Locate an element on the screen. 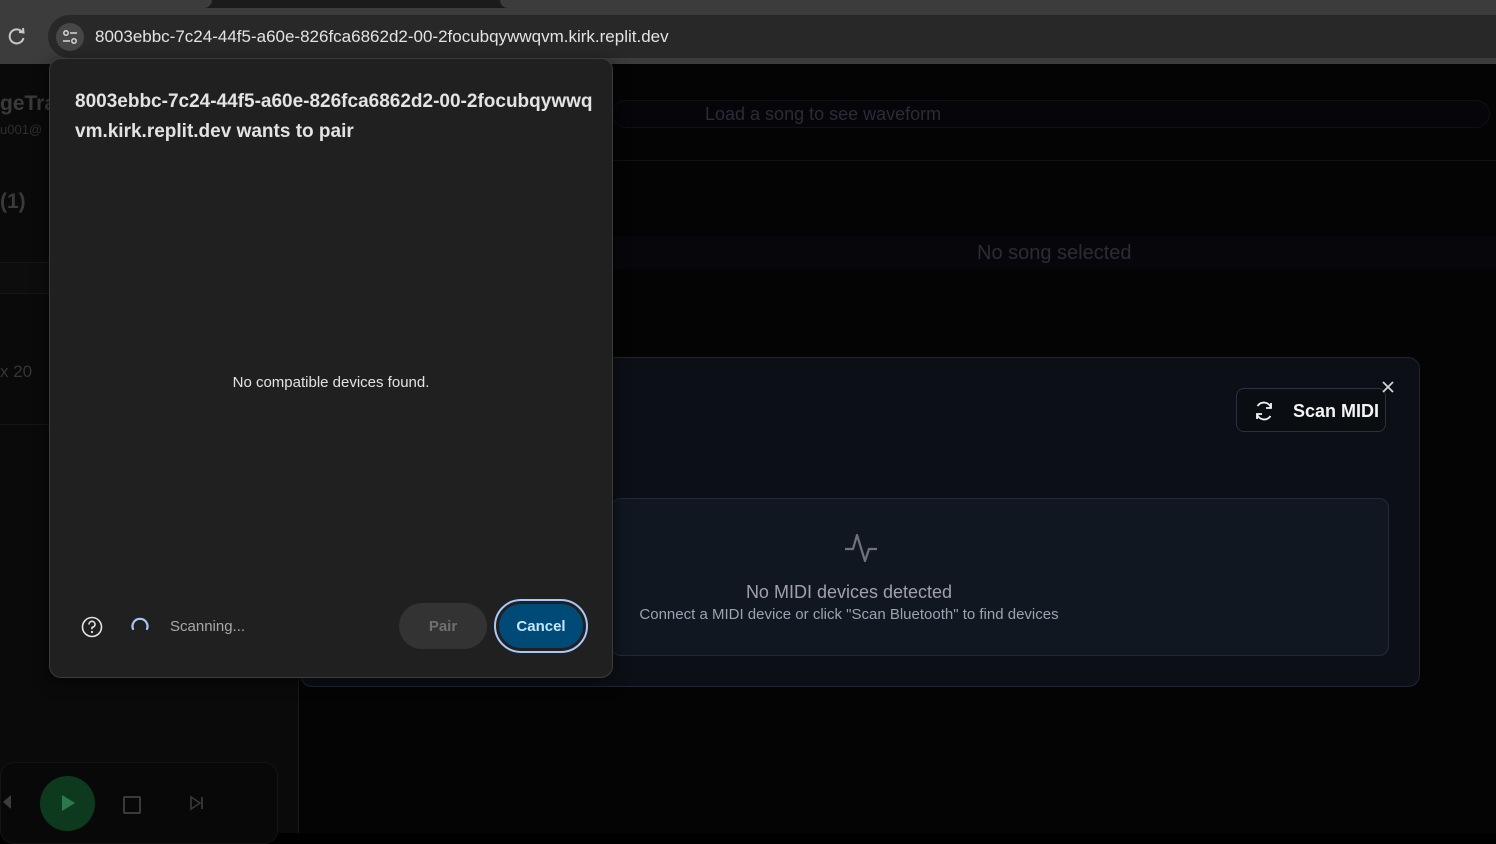 Image resolution: width=1496 pixels, height=844 pixels. cancel-focus-ring: Cancel is located at coordinates (541, 626).